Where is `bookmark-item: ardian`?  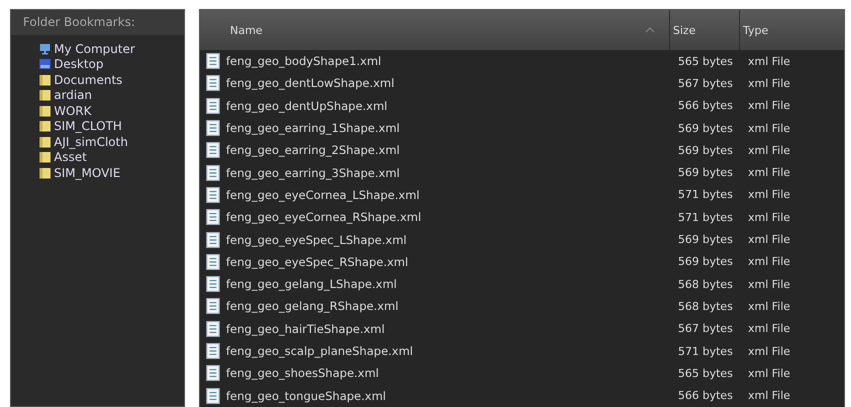 bookmark-item: ardian is located at coordinates (111, 95).